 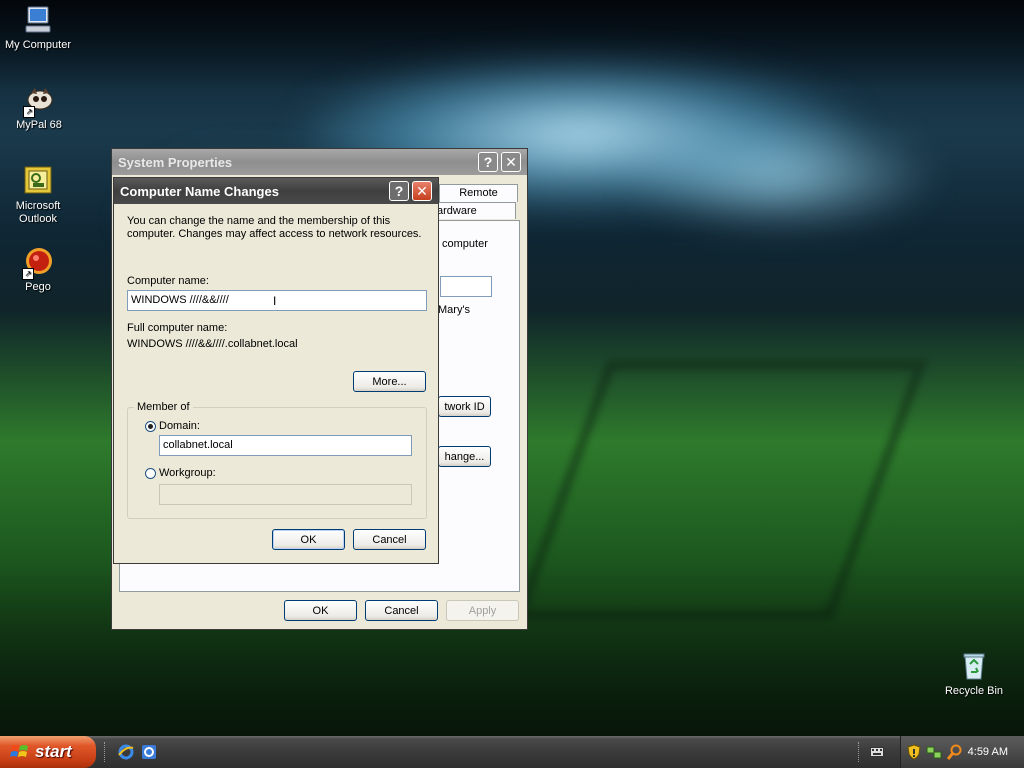 I want to click on tab-label: Remote, so click(x=478, y=193).